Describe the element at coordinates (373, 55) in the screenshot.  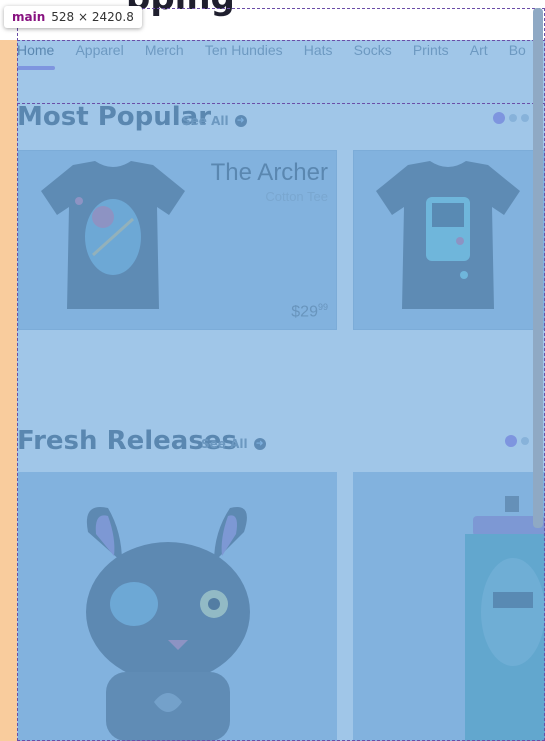
I see `nav-item-socks: Socks` at that location.